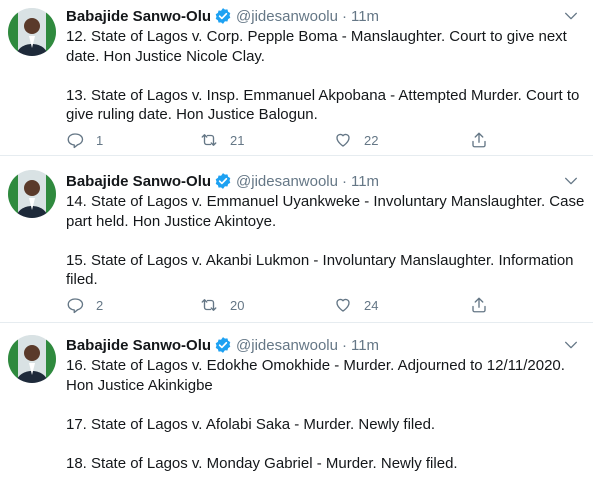 The height and width of the screenshot is (479, 593). Describe the element at coordinates (281, 306) in the screenshot. I see `tweet-actions: 2 20 24` at that location.